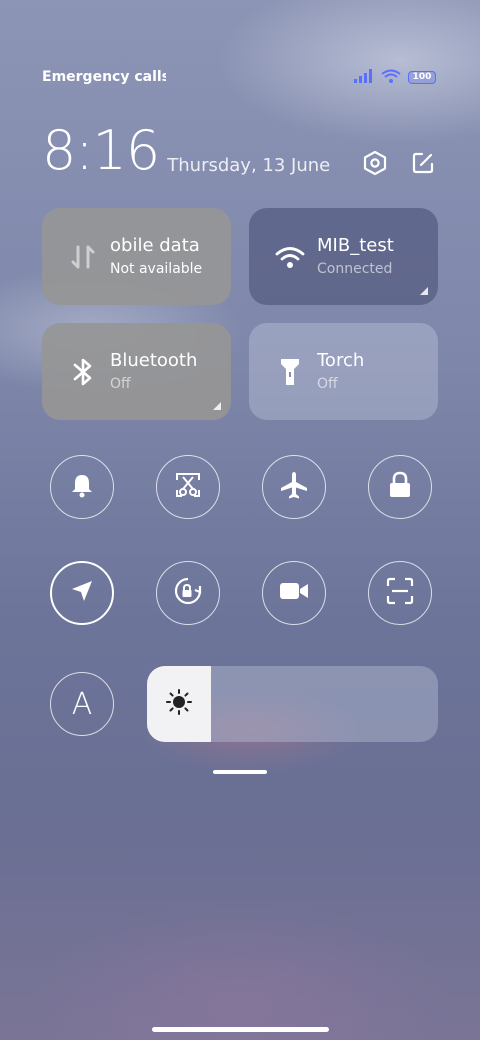 The width and height of the screenshot is (480, 1040). Describe the element at coordinates (391, 77) in the screenshot. I see `wifi-status-icon` at that location.